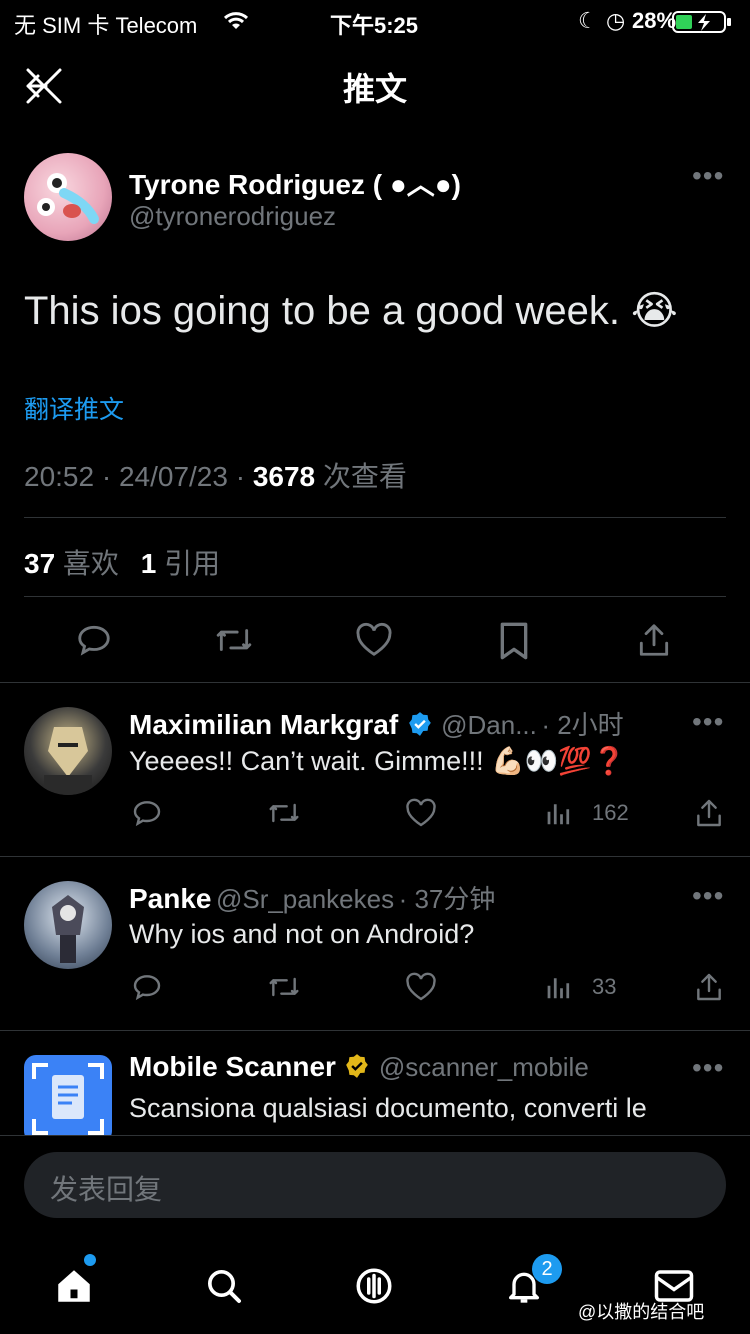 Image resolution: width=750 pixels, height=1334 pixels. I want to click on reply-placeholder: 发表回复, so click(106, 1189).